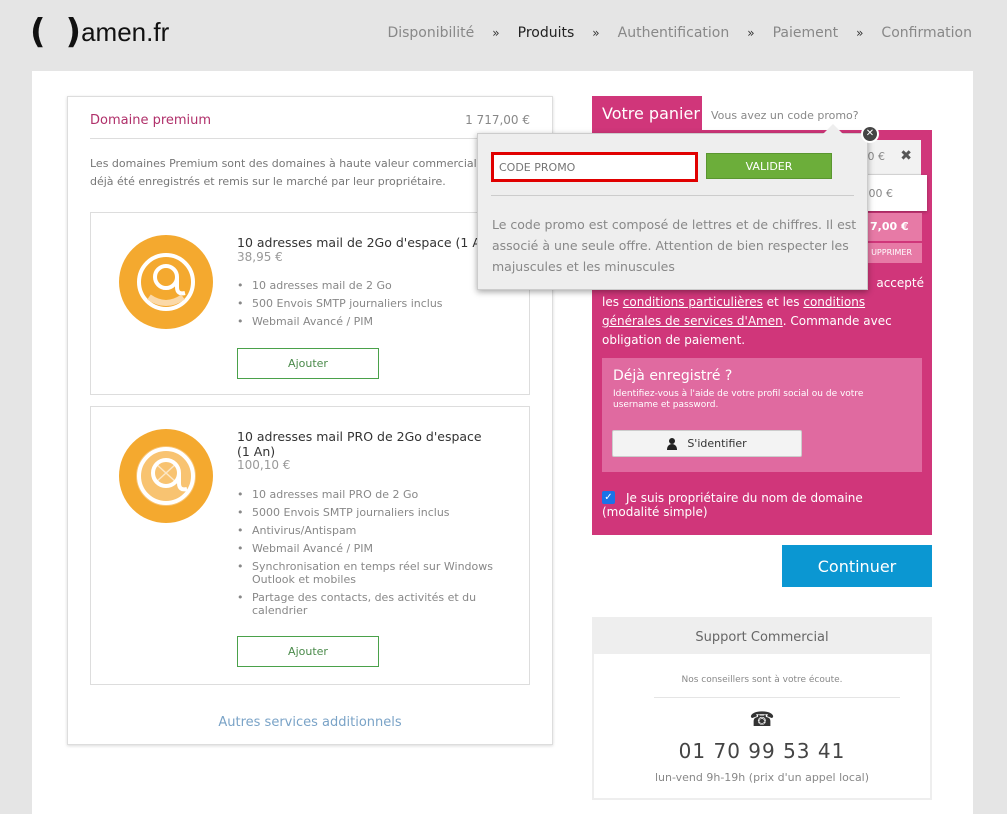 This screenshot has height=814, width=1007. Describe the element at coordinates (612, 302) in the screenshot. I see `accept-prefix: les` at that location.